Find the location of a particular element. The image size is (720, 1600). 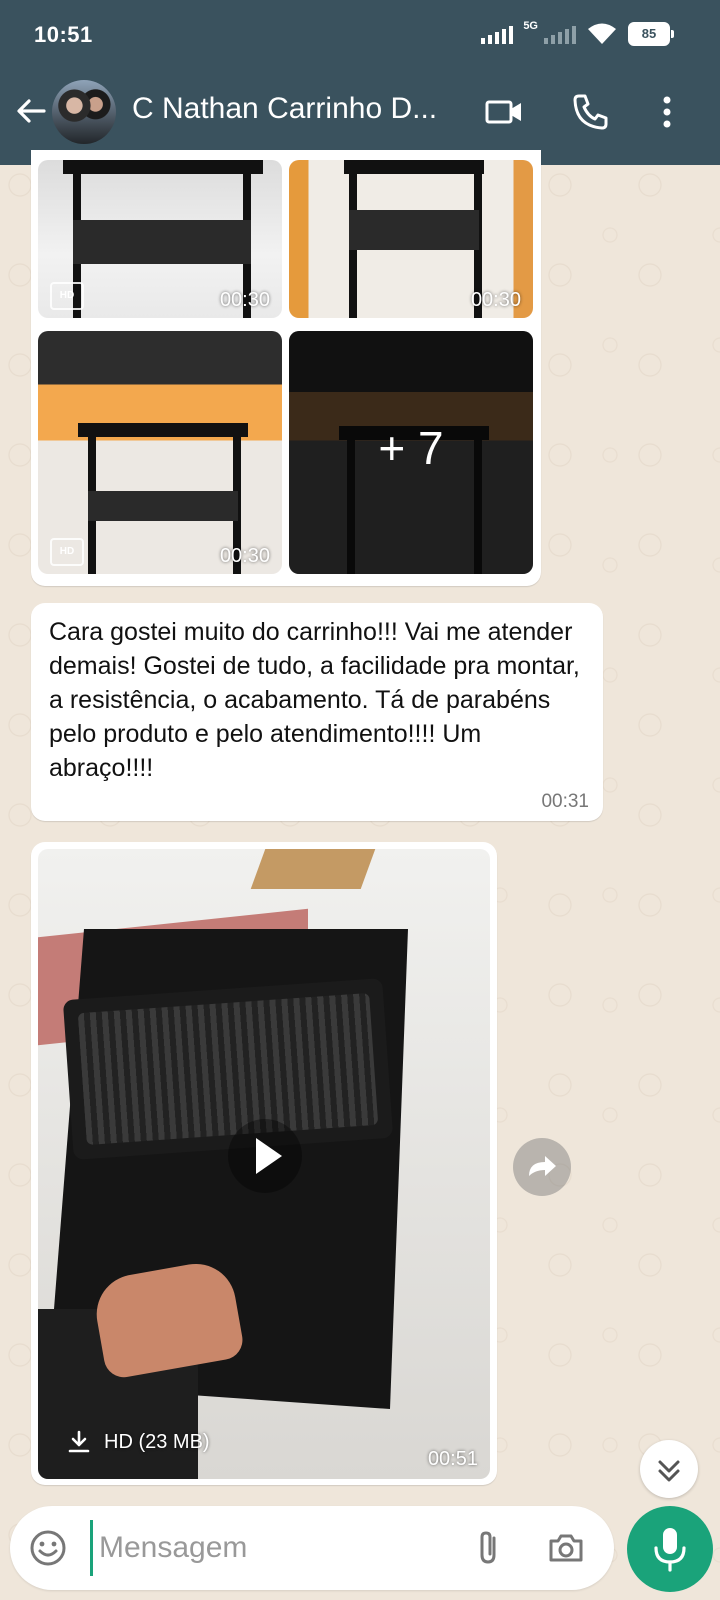

play-icon is located at coordinates (265, 1156).